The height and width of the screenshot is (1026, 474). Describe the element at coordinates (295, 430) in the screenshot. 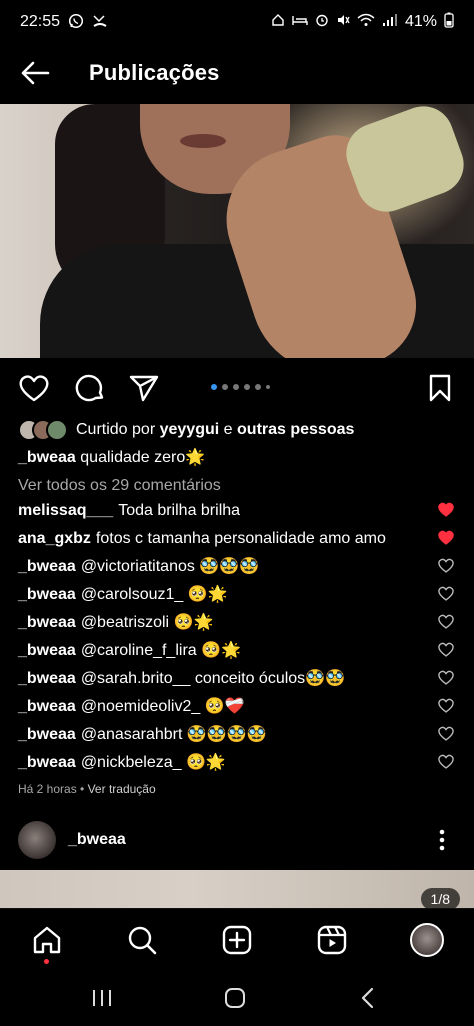

I see `likes-others-link: outras pessoas` at that location.